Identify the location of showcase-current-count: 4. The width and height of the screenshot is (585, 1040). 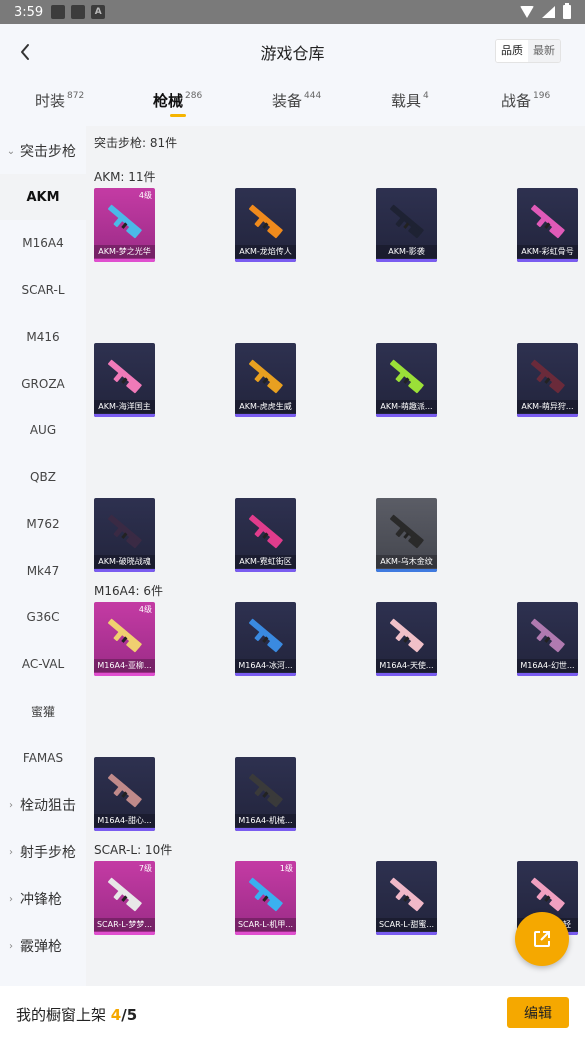
(116, 1015).